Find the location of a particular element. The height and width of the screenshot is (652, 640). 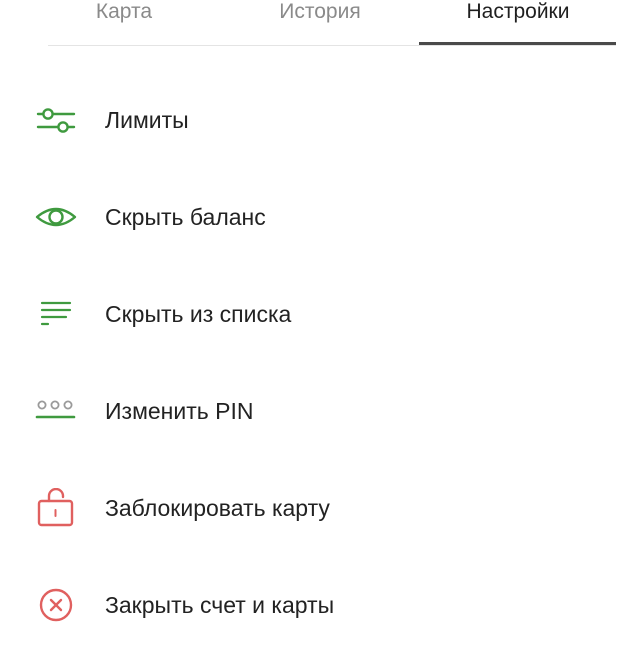

list-lines-icon is located at coordinates (56, 314).